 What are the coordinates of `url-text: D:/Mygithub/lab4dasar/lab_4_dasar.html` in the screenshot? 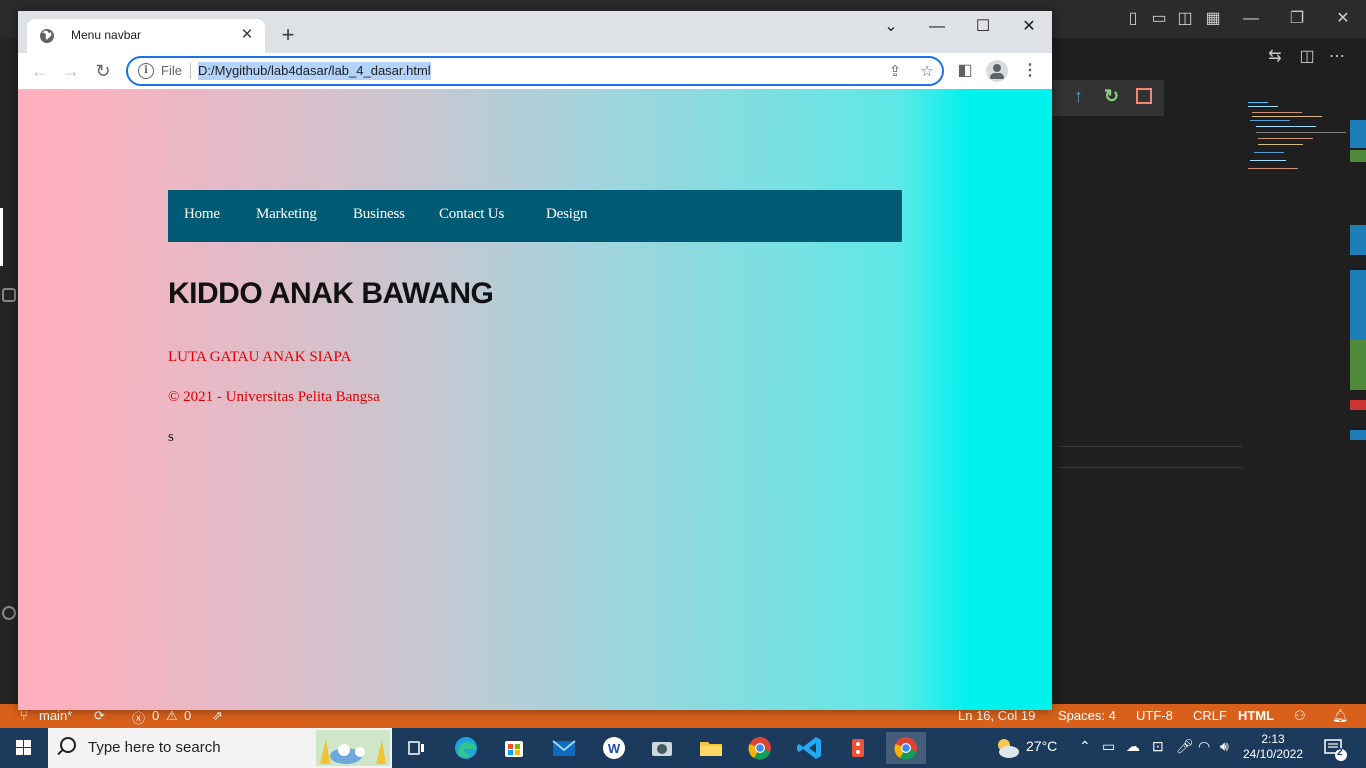 It's located at (314, 71).